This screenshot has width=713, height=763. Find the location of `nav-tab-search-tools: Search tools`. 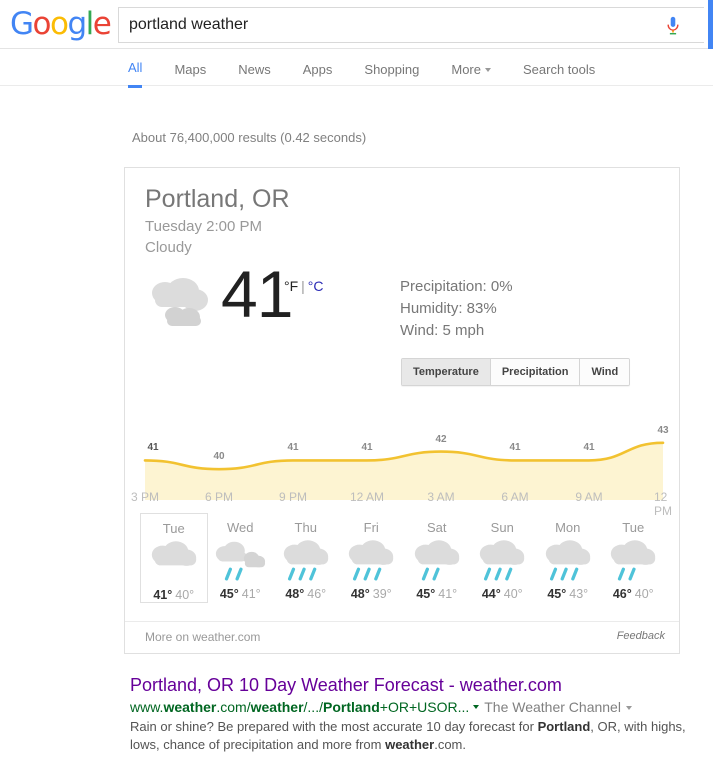

nav-tab-search-tools: Search tools is located at coordinates (559, 74).